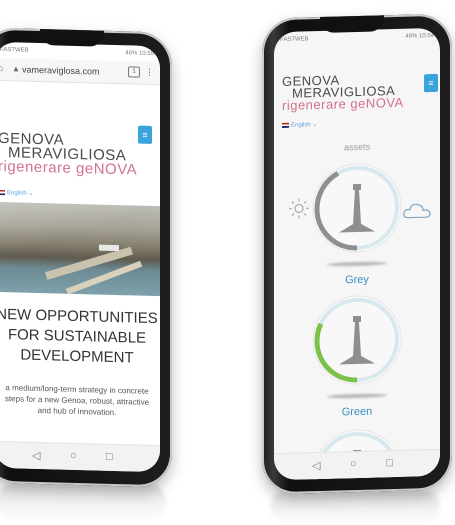  Describe the element at coordinates (134, 72) in the screenshot. I see `tabs-count-button: 1` at that location.